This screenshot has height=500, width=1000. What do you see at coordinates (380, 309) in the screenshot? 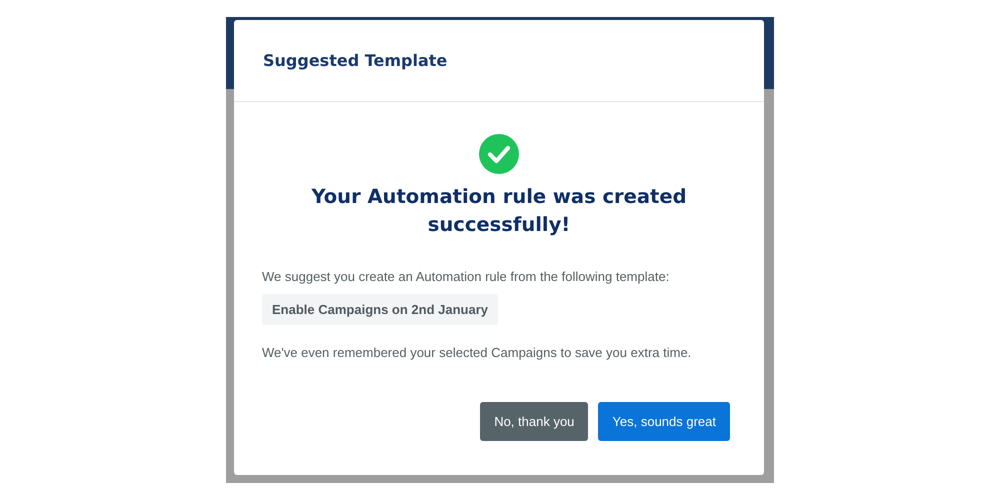
I see `template-name: Enable Campaigns on 2nd January` at bounding box center [380, 309].